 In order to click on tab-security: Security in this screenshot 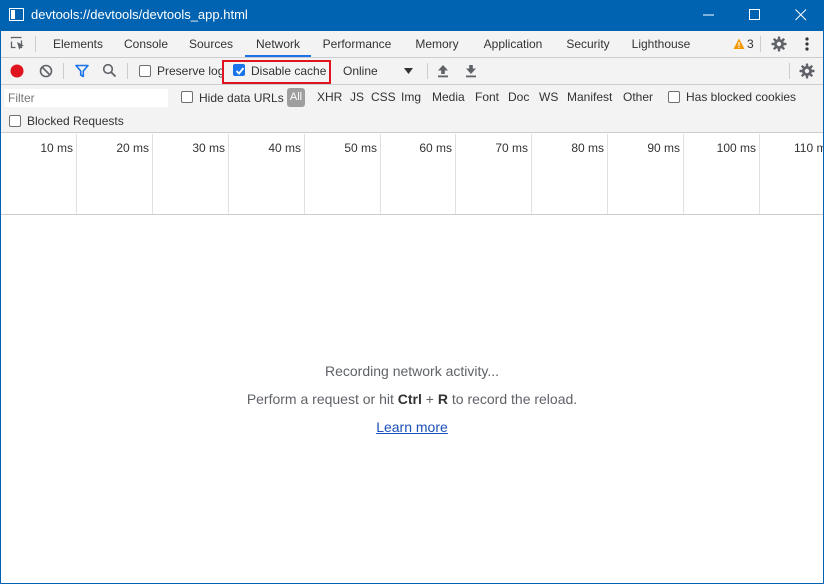, I will do `click(588, 44)`.